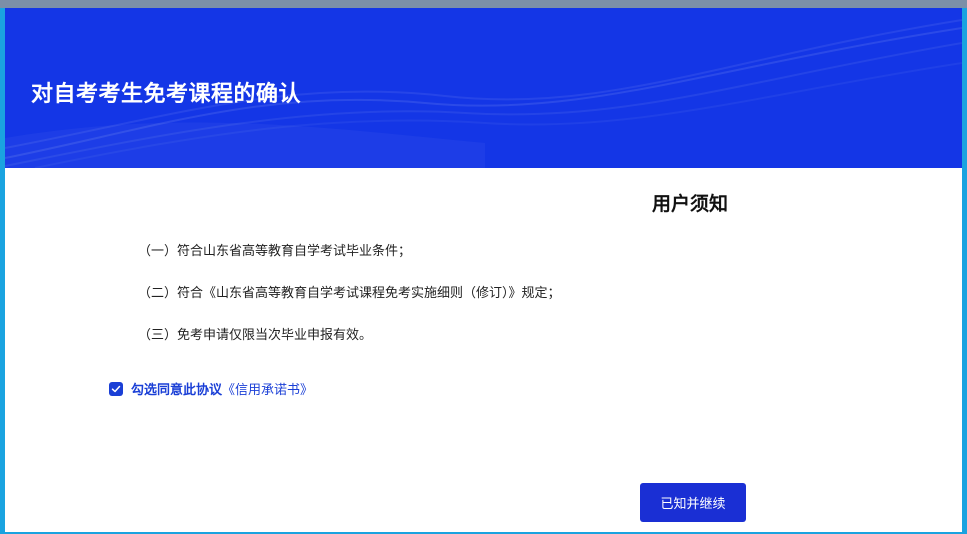  Describe the element at coordinates (690, 204) in the screenshot. I see `notice-heading: 用户须知` at that location.